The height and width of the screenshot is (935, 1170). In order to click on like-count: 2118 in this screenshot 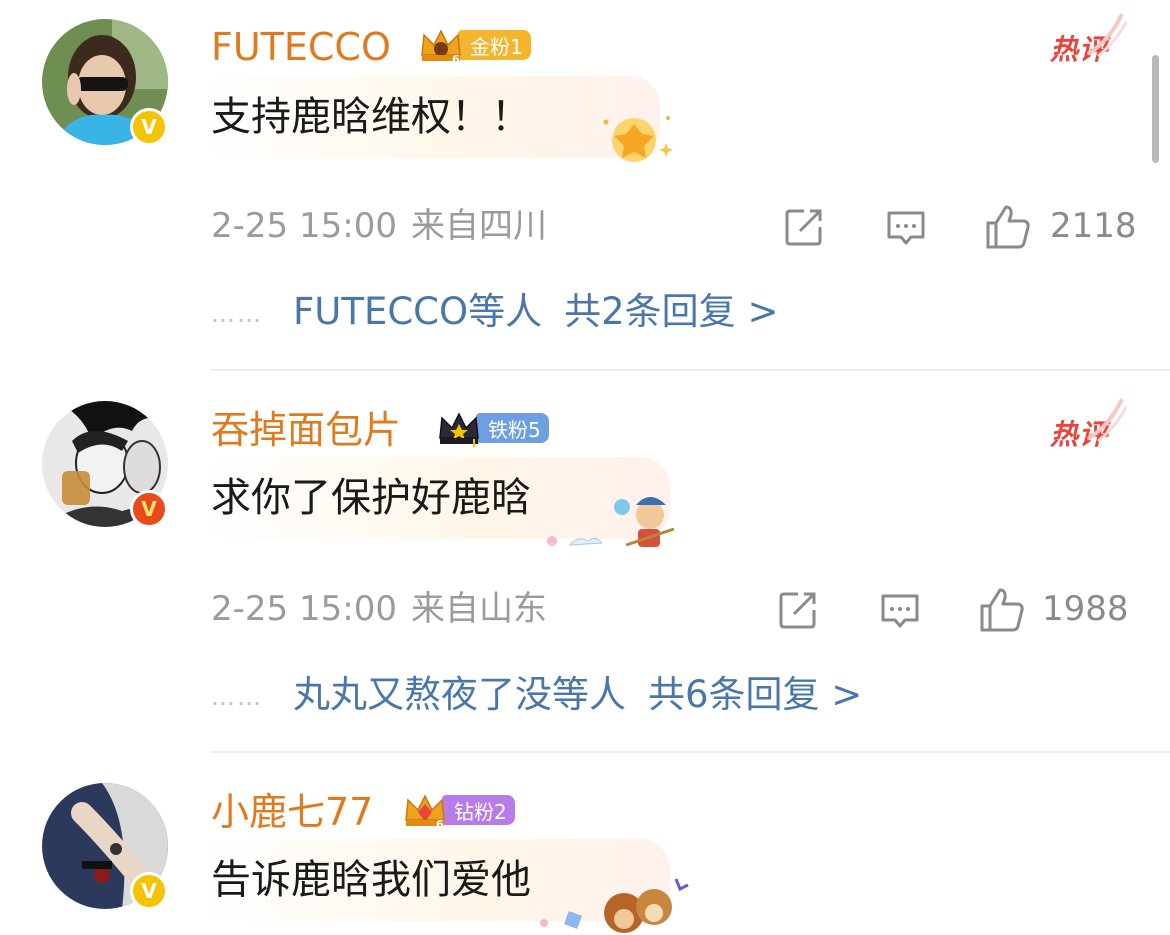, I will do `click(1093, 226)`.